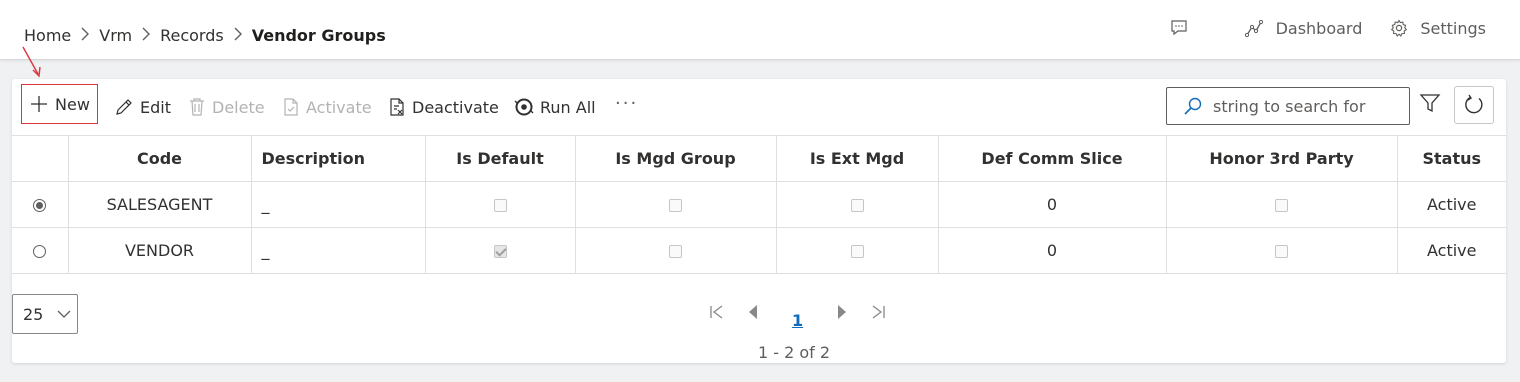 Image resolution: width=1520 pixels, height=382 pixels. What do you see at coordinates (33, 314) in the screenshot?
I see `page-size-value: 25` at bounding box center [33, 314].